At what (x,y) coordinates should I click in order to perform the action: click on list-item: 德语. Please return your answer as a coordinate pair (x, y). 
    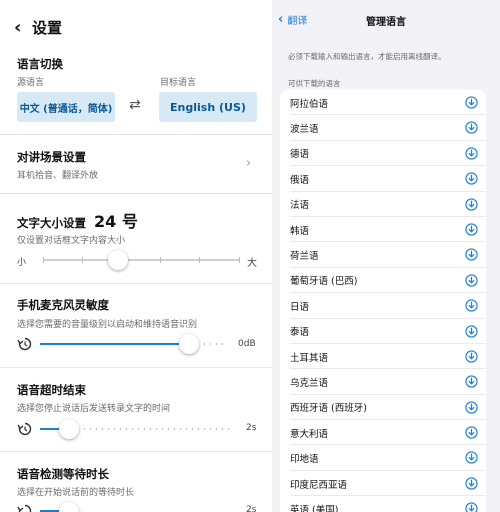
    Looking at the image, I should click on (383, 154).